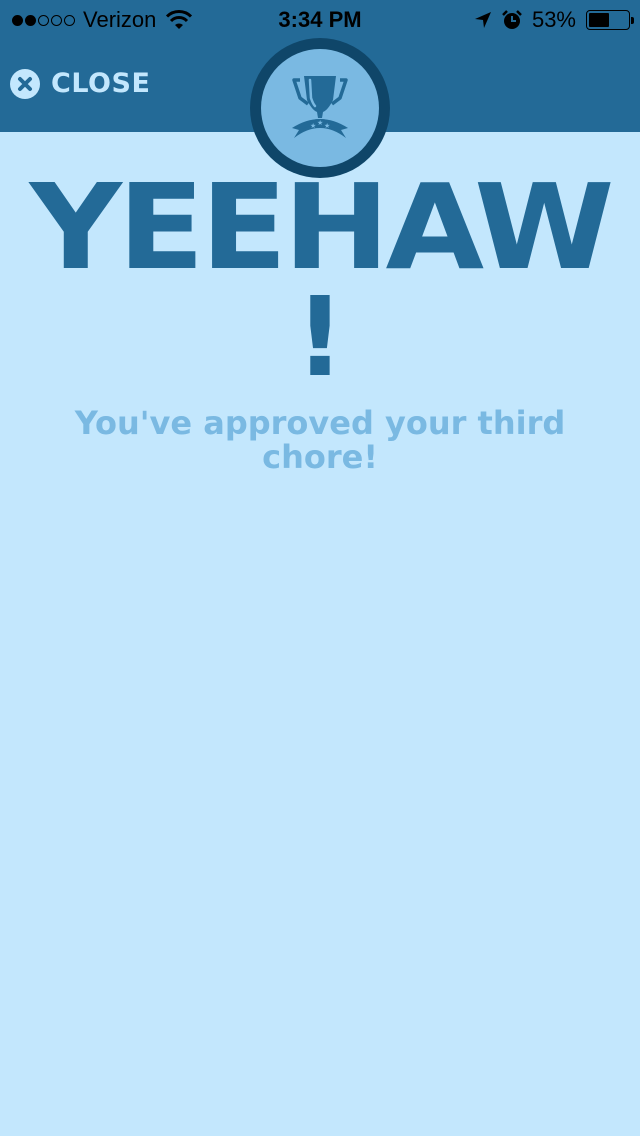  Describe the element at coordinates (482, 20) in the screenshot. I see `location-arrow-icon` at that location.